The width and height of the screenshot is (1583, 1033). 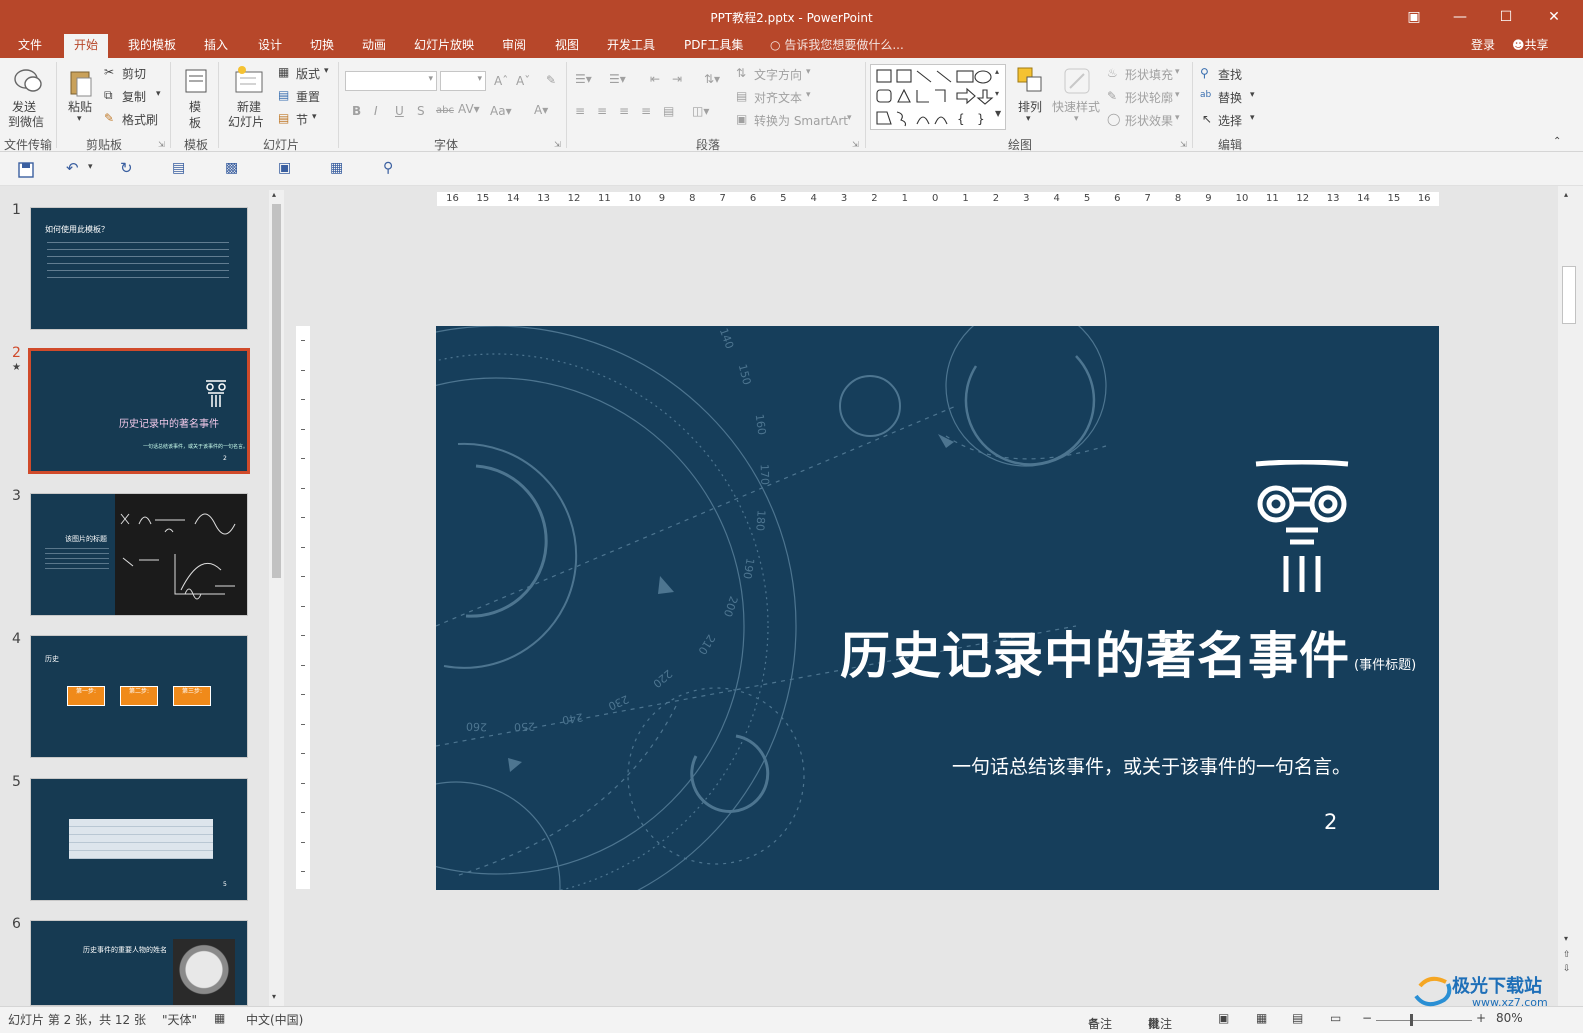 What do you see at coordinates (250, 97) in the screenshot?
I see `new-slide-button: 新建 幻灯片` at bounding box center [250, 97].